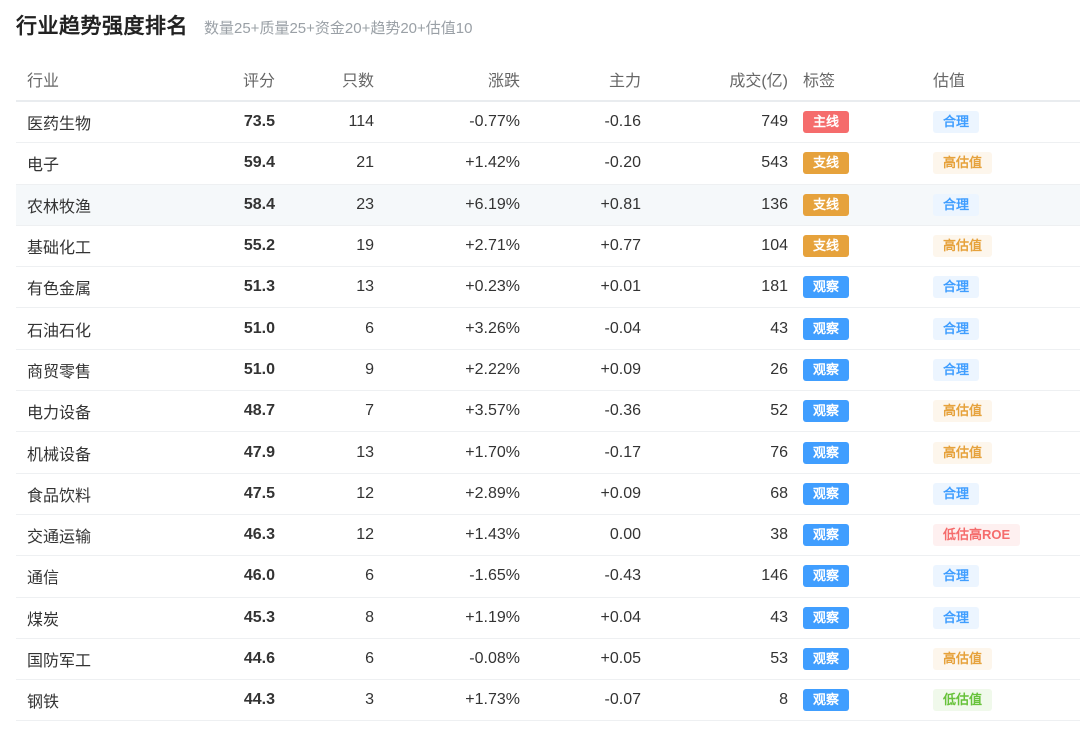 The height and width of the screenshot is (731, 1080). What do you see at coordinates (548, 370) in the screenshot?
I see `table-row: 商贸零售 51.0 9 +2.22% +0.09 26 观察 合理` at bounding box center [548, 370].